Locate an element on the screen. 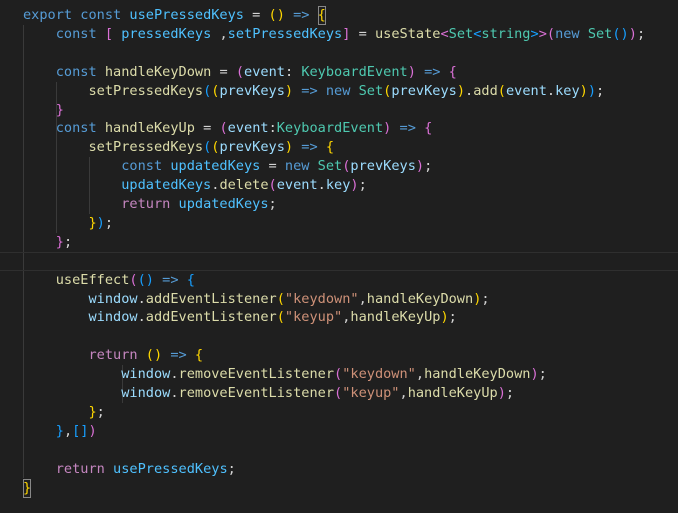  code-token: key is located at coordinates (338, 185).